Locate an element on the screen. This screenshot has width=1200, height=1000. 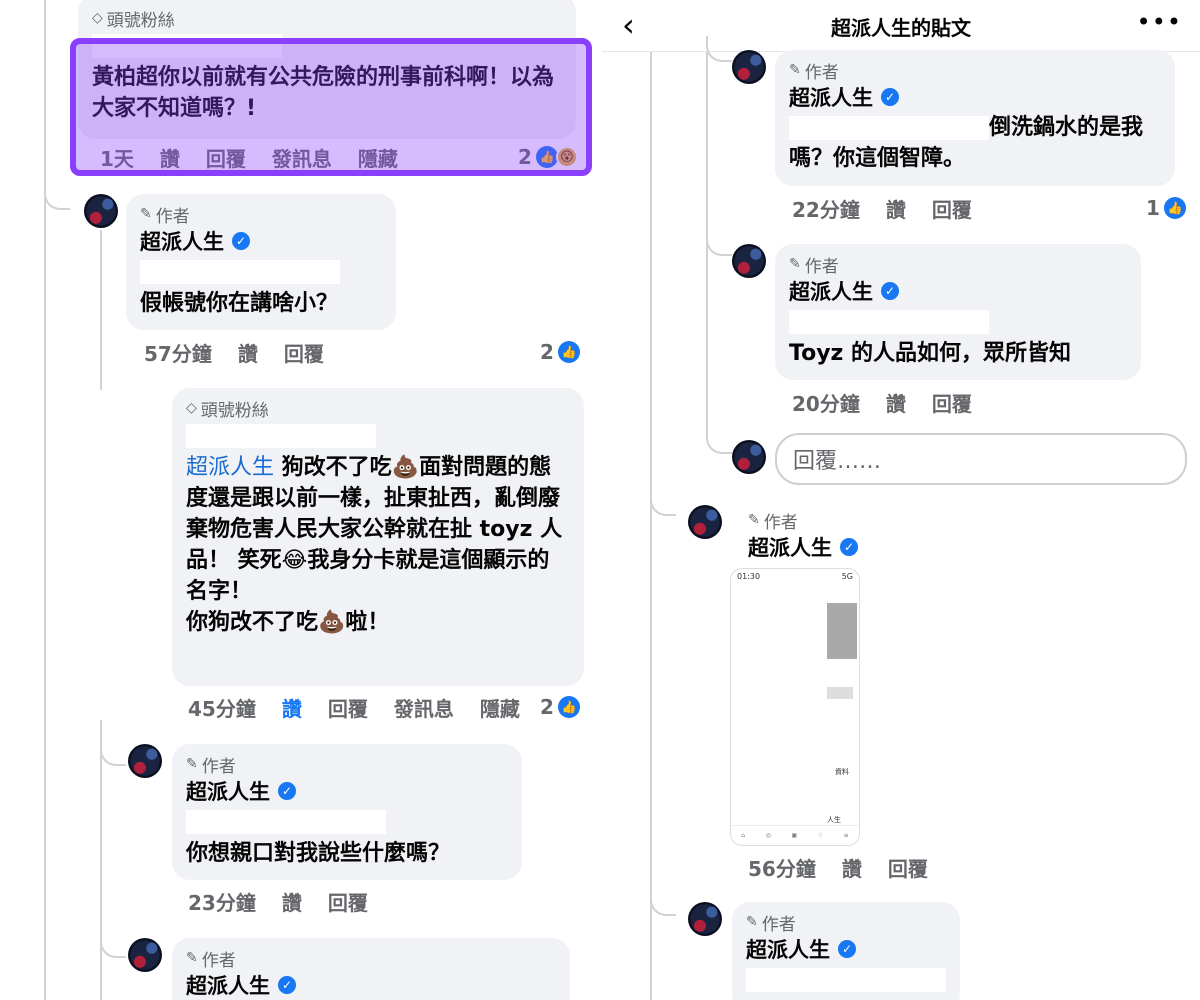
reaction-number: 2 is located at coordinates (547, 352).